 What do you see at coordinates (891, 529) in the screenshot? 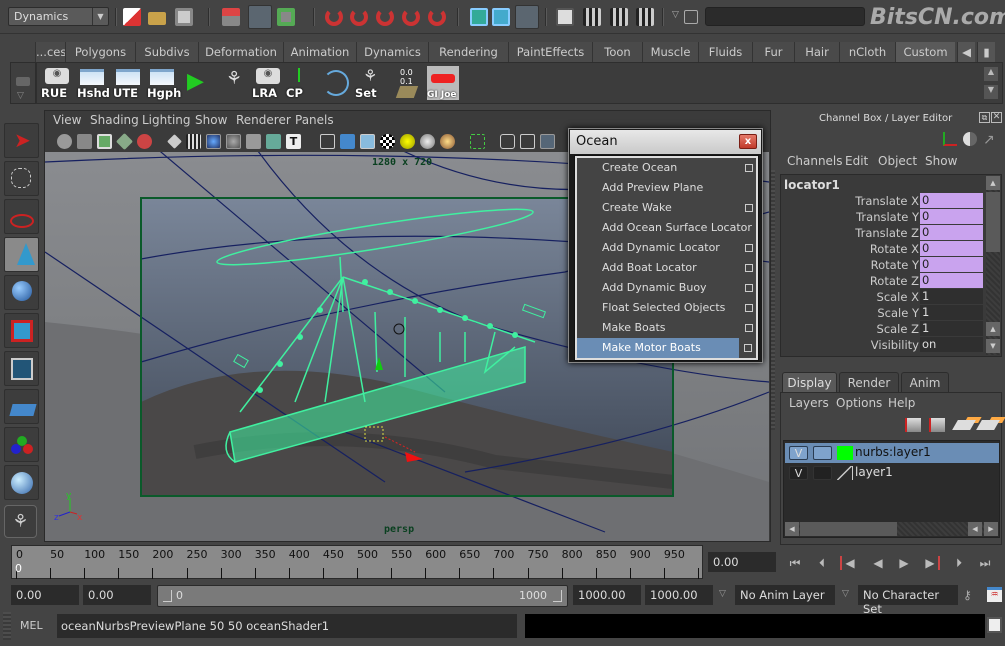
I see `layer-hscrollbar: ◀ ◀ ▶` at bounding box center [891, 529].